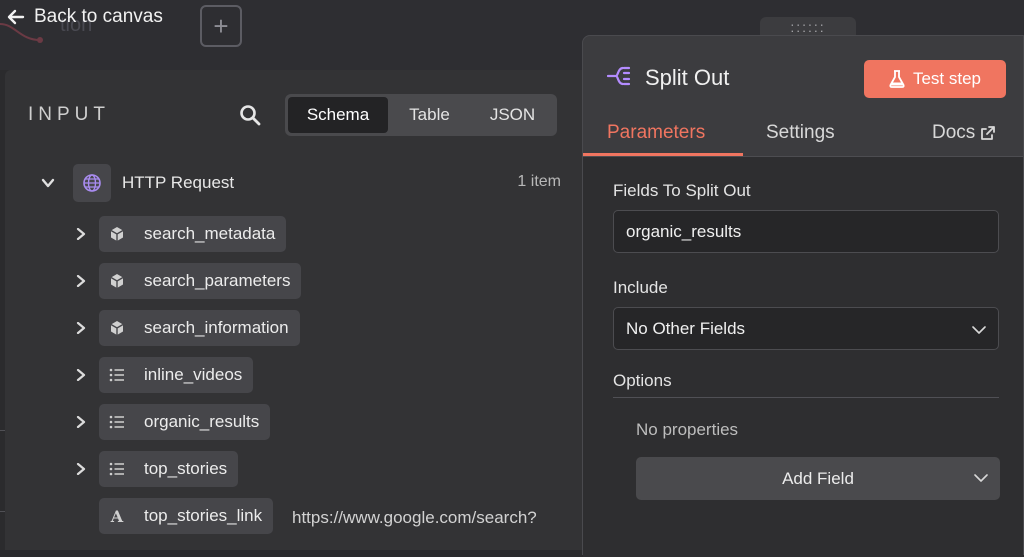 The width and height of the screenshot is (1024, 557). What do you see at coordinates (217, 280) in the screenshot?
I see `field-label: search_parameters` at bounding box center [217, 280].